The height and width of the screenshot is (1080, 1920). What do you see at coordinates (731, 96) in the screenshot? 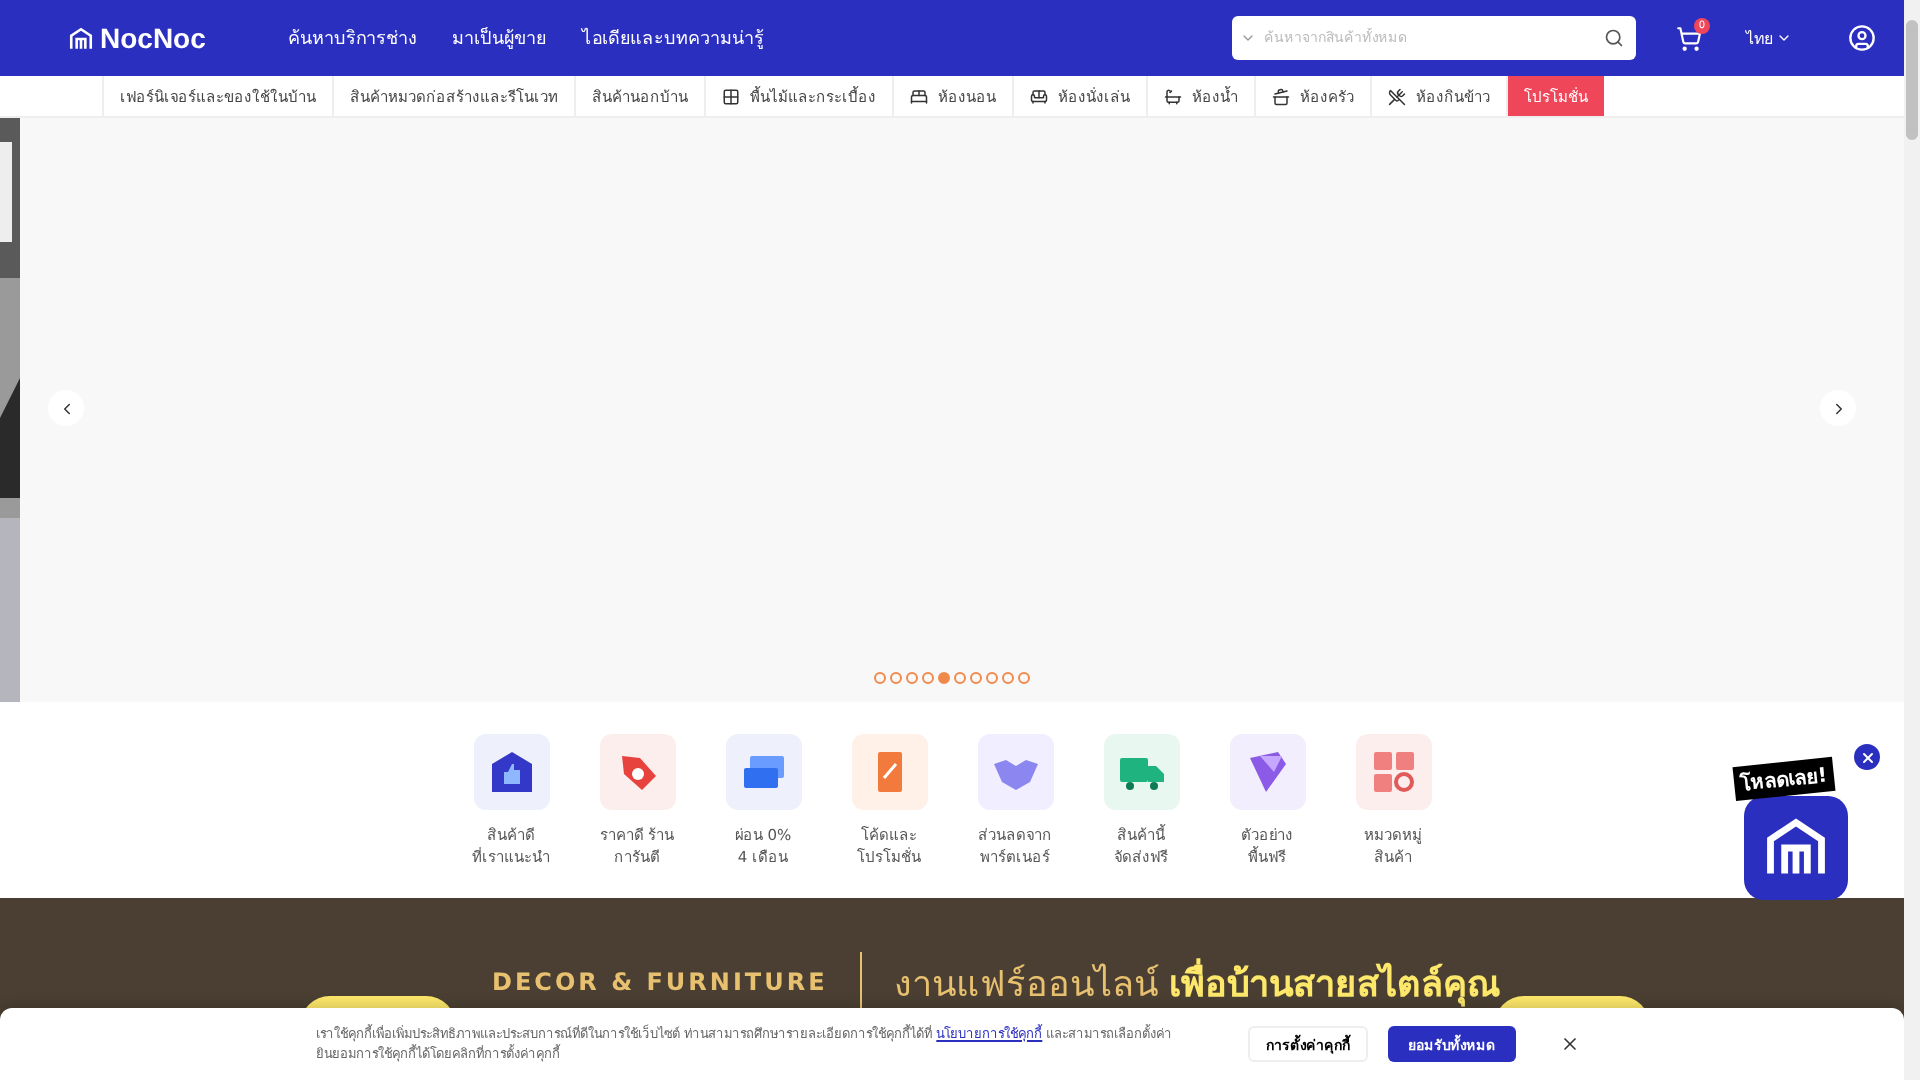
I see `tile-icon` at bounding box center [731, 96].